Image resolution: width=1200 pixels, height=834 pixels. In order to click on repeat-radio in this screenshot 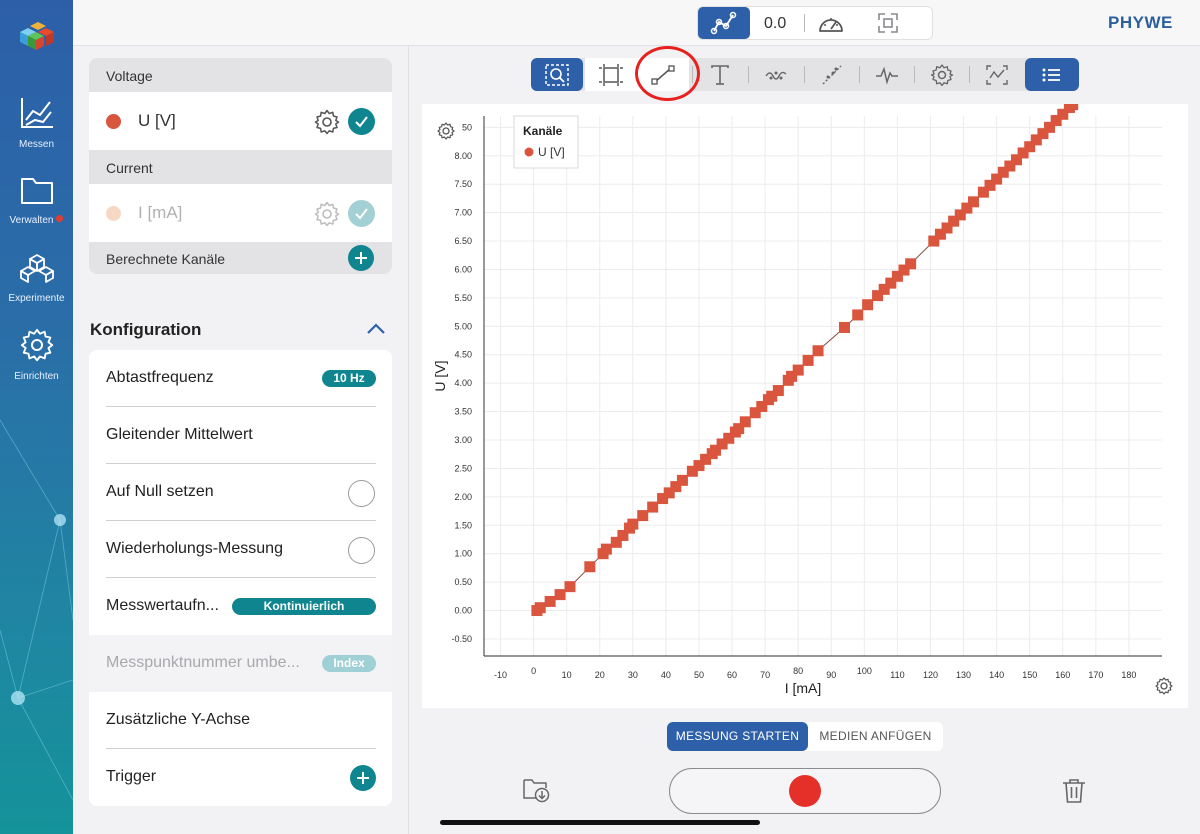, I will do `click(361, 550)`.